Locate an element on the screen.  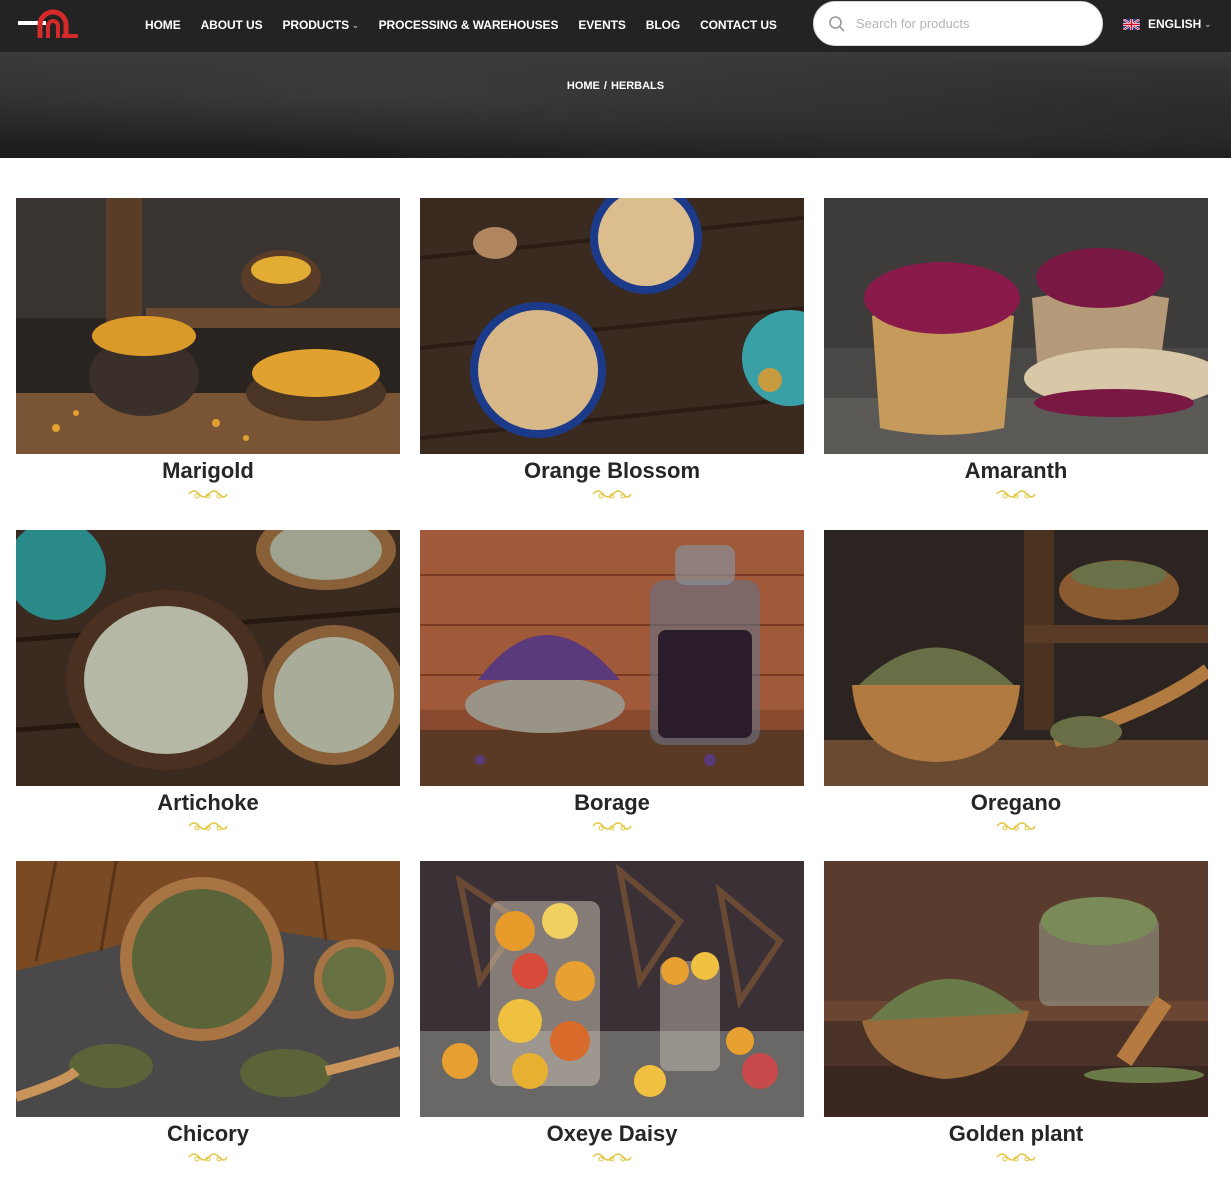
language-selector: ENGLISH ⌄ is located at coordinates (1167, 24).